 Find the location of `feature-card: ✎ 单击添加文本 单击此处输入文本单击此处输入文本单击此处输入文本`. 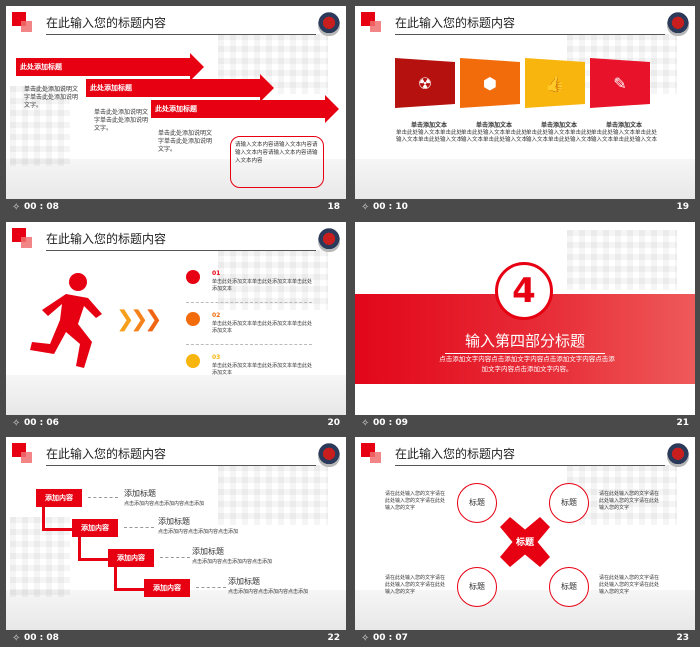

feature-card: ✎ 单击添加文本 单击此处输入文本单击此处输入文本单击此处输入文本 is located at coordinates (623, 100).